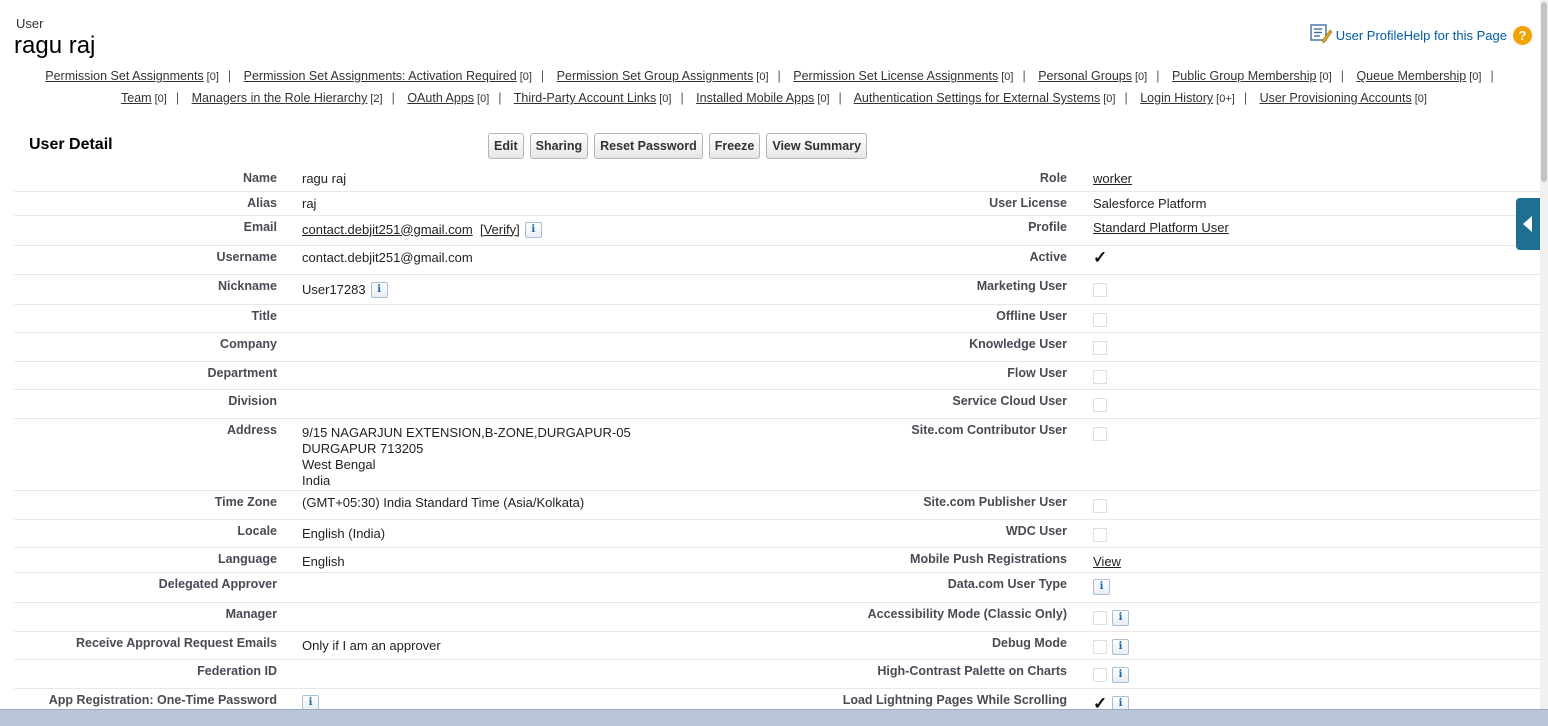  What do you see at coordinates (935, 617) in the screenshot?
I see `field-label: Accessibility Mode (Classic Only)` at bounding box center [935, 617].